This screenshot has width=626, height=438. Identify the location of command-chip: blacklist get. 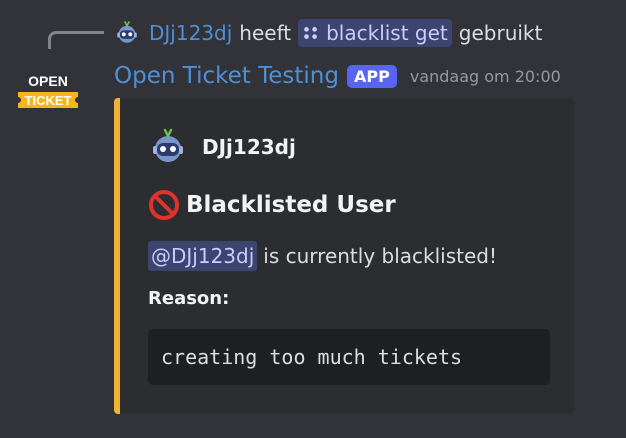
(375, 33).